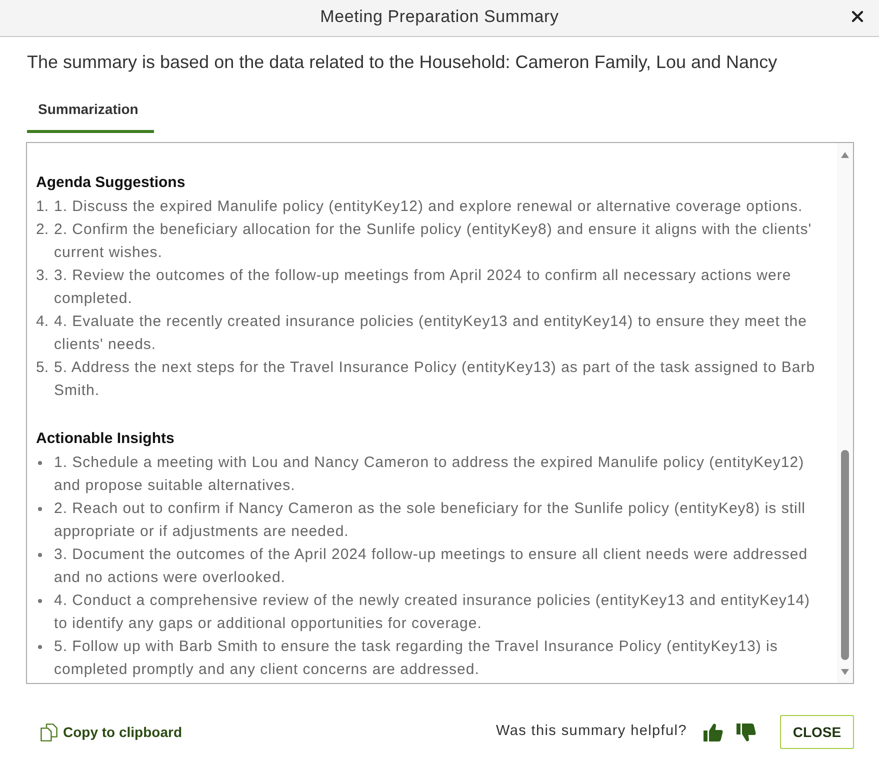 The height and width of the screenshot is (776, 879). Describe the element at coordinates (416, 658) in the screenshot. I see `list-item-text: 5. Follow up with Barb Smith to ensure the task regarding the Travel Insurance Policy (entityKey13) is completed promptly and any client concerns are addressed.` at that location.